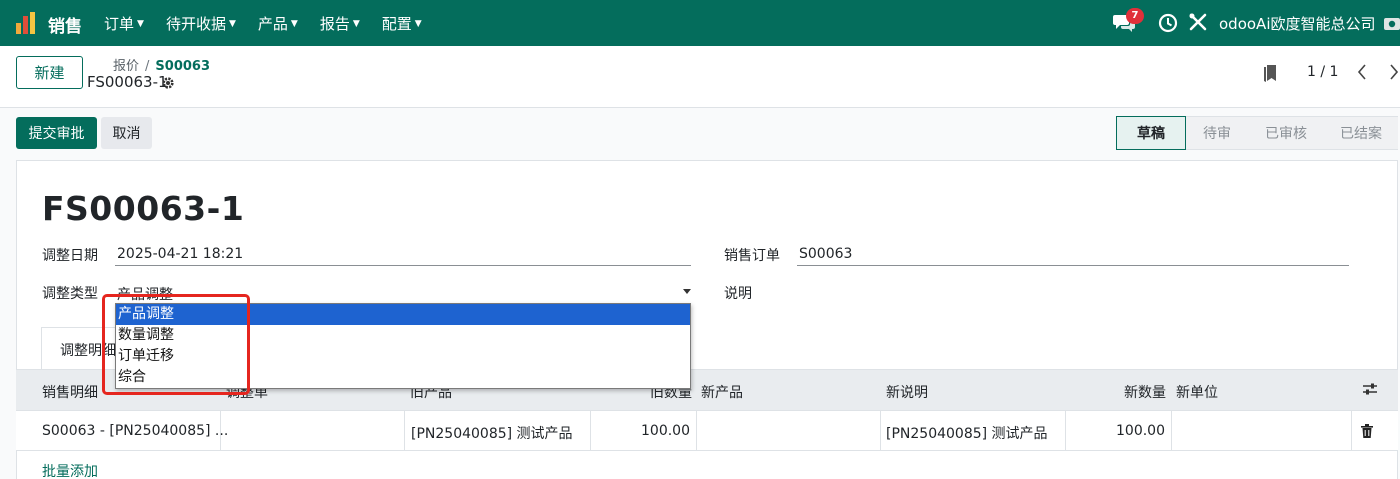  Describe the element at coordinates (1297, 23) in the screenshot. I see `company-switcher: odooAi欧度智能总公司` at that location.